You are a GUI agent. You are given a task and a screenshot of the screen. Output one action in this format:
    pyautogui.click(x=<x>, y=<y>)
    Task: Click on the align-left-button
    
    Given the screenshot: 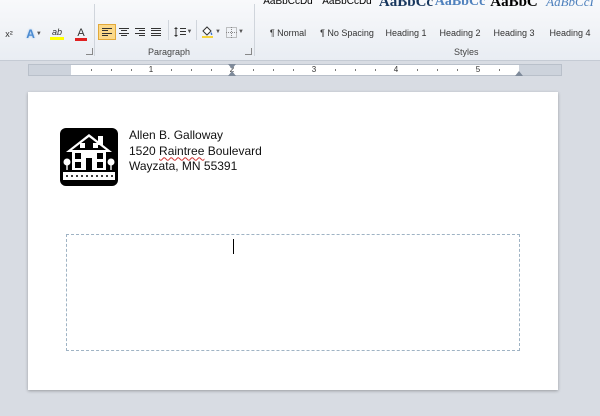 What is the action you would take?
    pyautogui.click(x=107, y=32)
    